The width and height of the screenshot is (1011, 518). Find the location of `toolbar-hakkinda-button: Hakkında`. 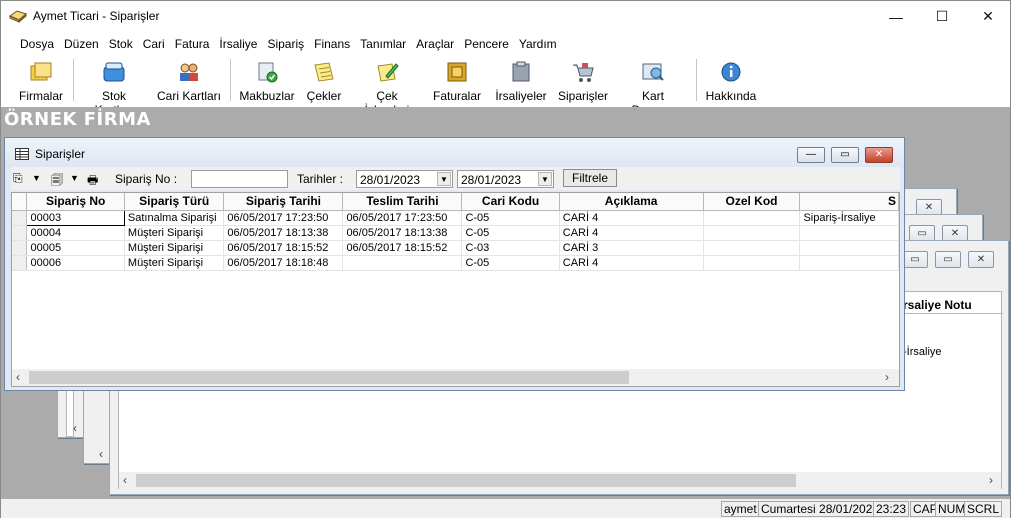

toolbar-hakkinda-button: Hakkında is located at coordinates (731, 80).